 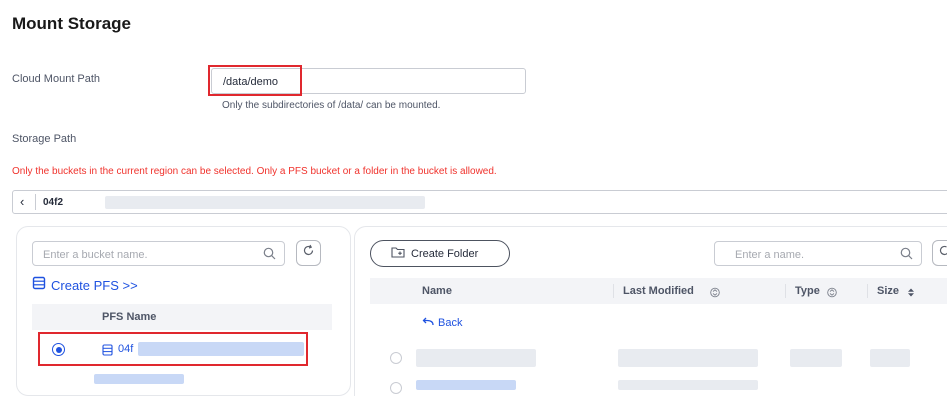 What do you see at coordinates (888, 291) in the screenshot?
I see `size-column-header: Size` at bounding box center [888, 291].